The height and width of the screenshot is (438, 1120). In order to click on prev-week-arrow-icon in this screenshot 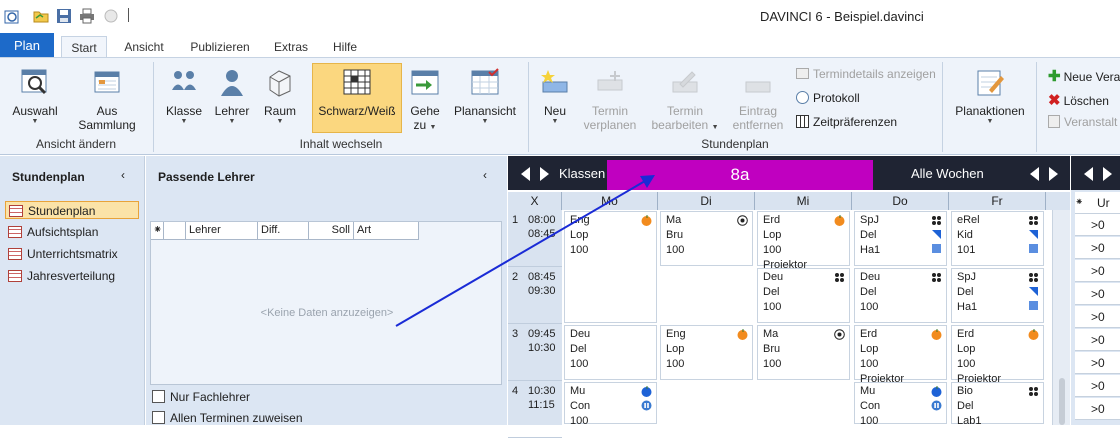, I will do `click(1035, 175)`.